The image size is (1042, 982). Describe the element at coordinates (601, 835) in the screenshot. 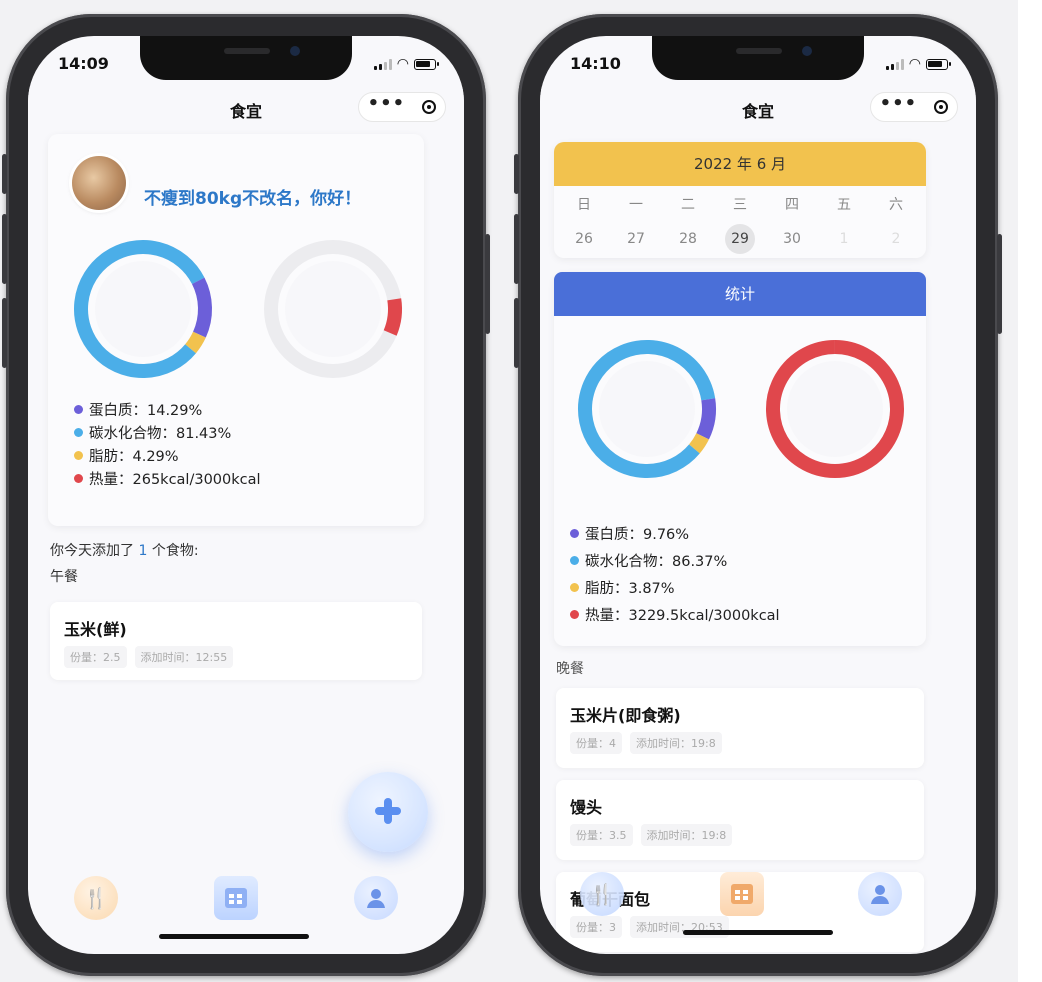

I see `food-portion: 份量：3.5` at that location.